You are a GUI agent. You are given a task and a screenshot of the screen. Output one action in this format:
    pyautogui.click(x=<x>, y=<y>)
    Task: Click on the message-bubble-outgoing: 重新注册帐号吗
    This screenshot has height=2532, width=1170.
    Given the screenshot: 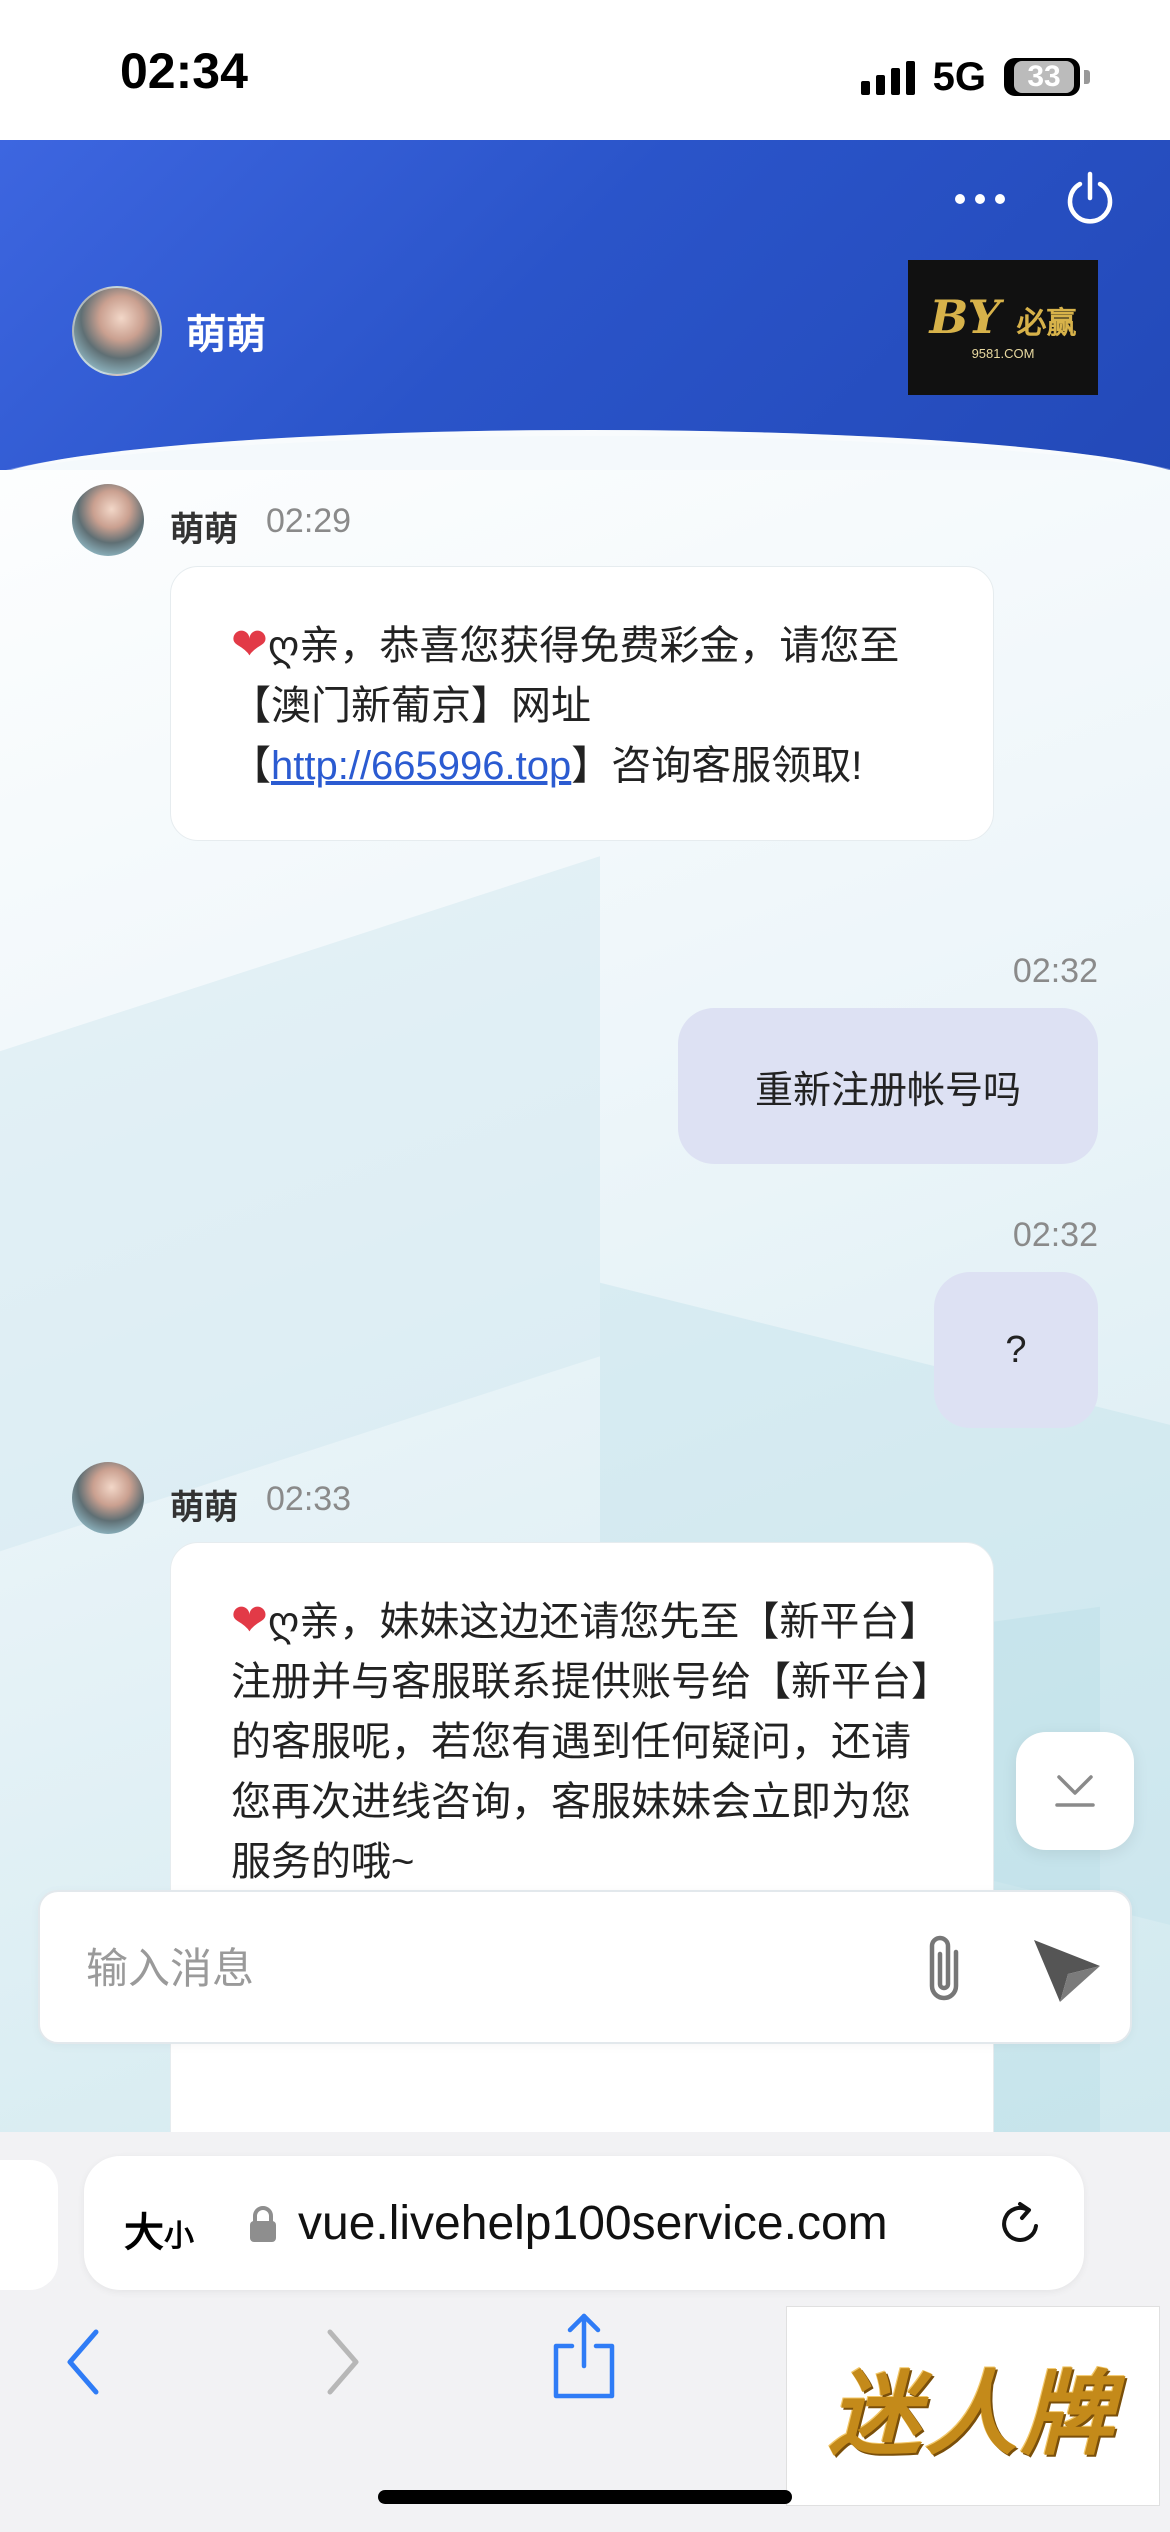 What is the action you would take?
    pyautogui.click(x=888, y=1086)
    